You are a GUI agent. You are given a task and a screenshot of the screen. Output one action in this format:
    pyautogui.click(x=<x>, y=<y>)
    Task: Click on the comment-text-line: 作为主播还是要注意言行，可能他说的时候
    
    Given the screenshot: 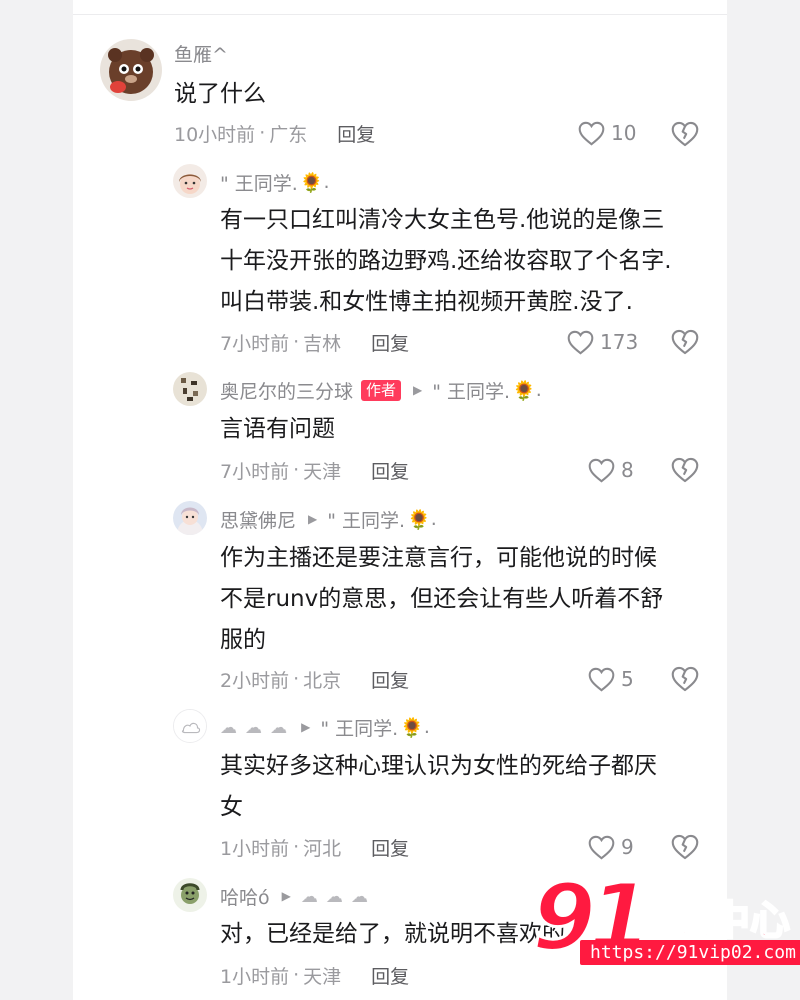 What is the action you would take?
    pyautogui.click(x=438, y=558)
    